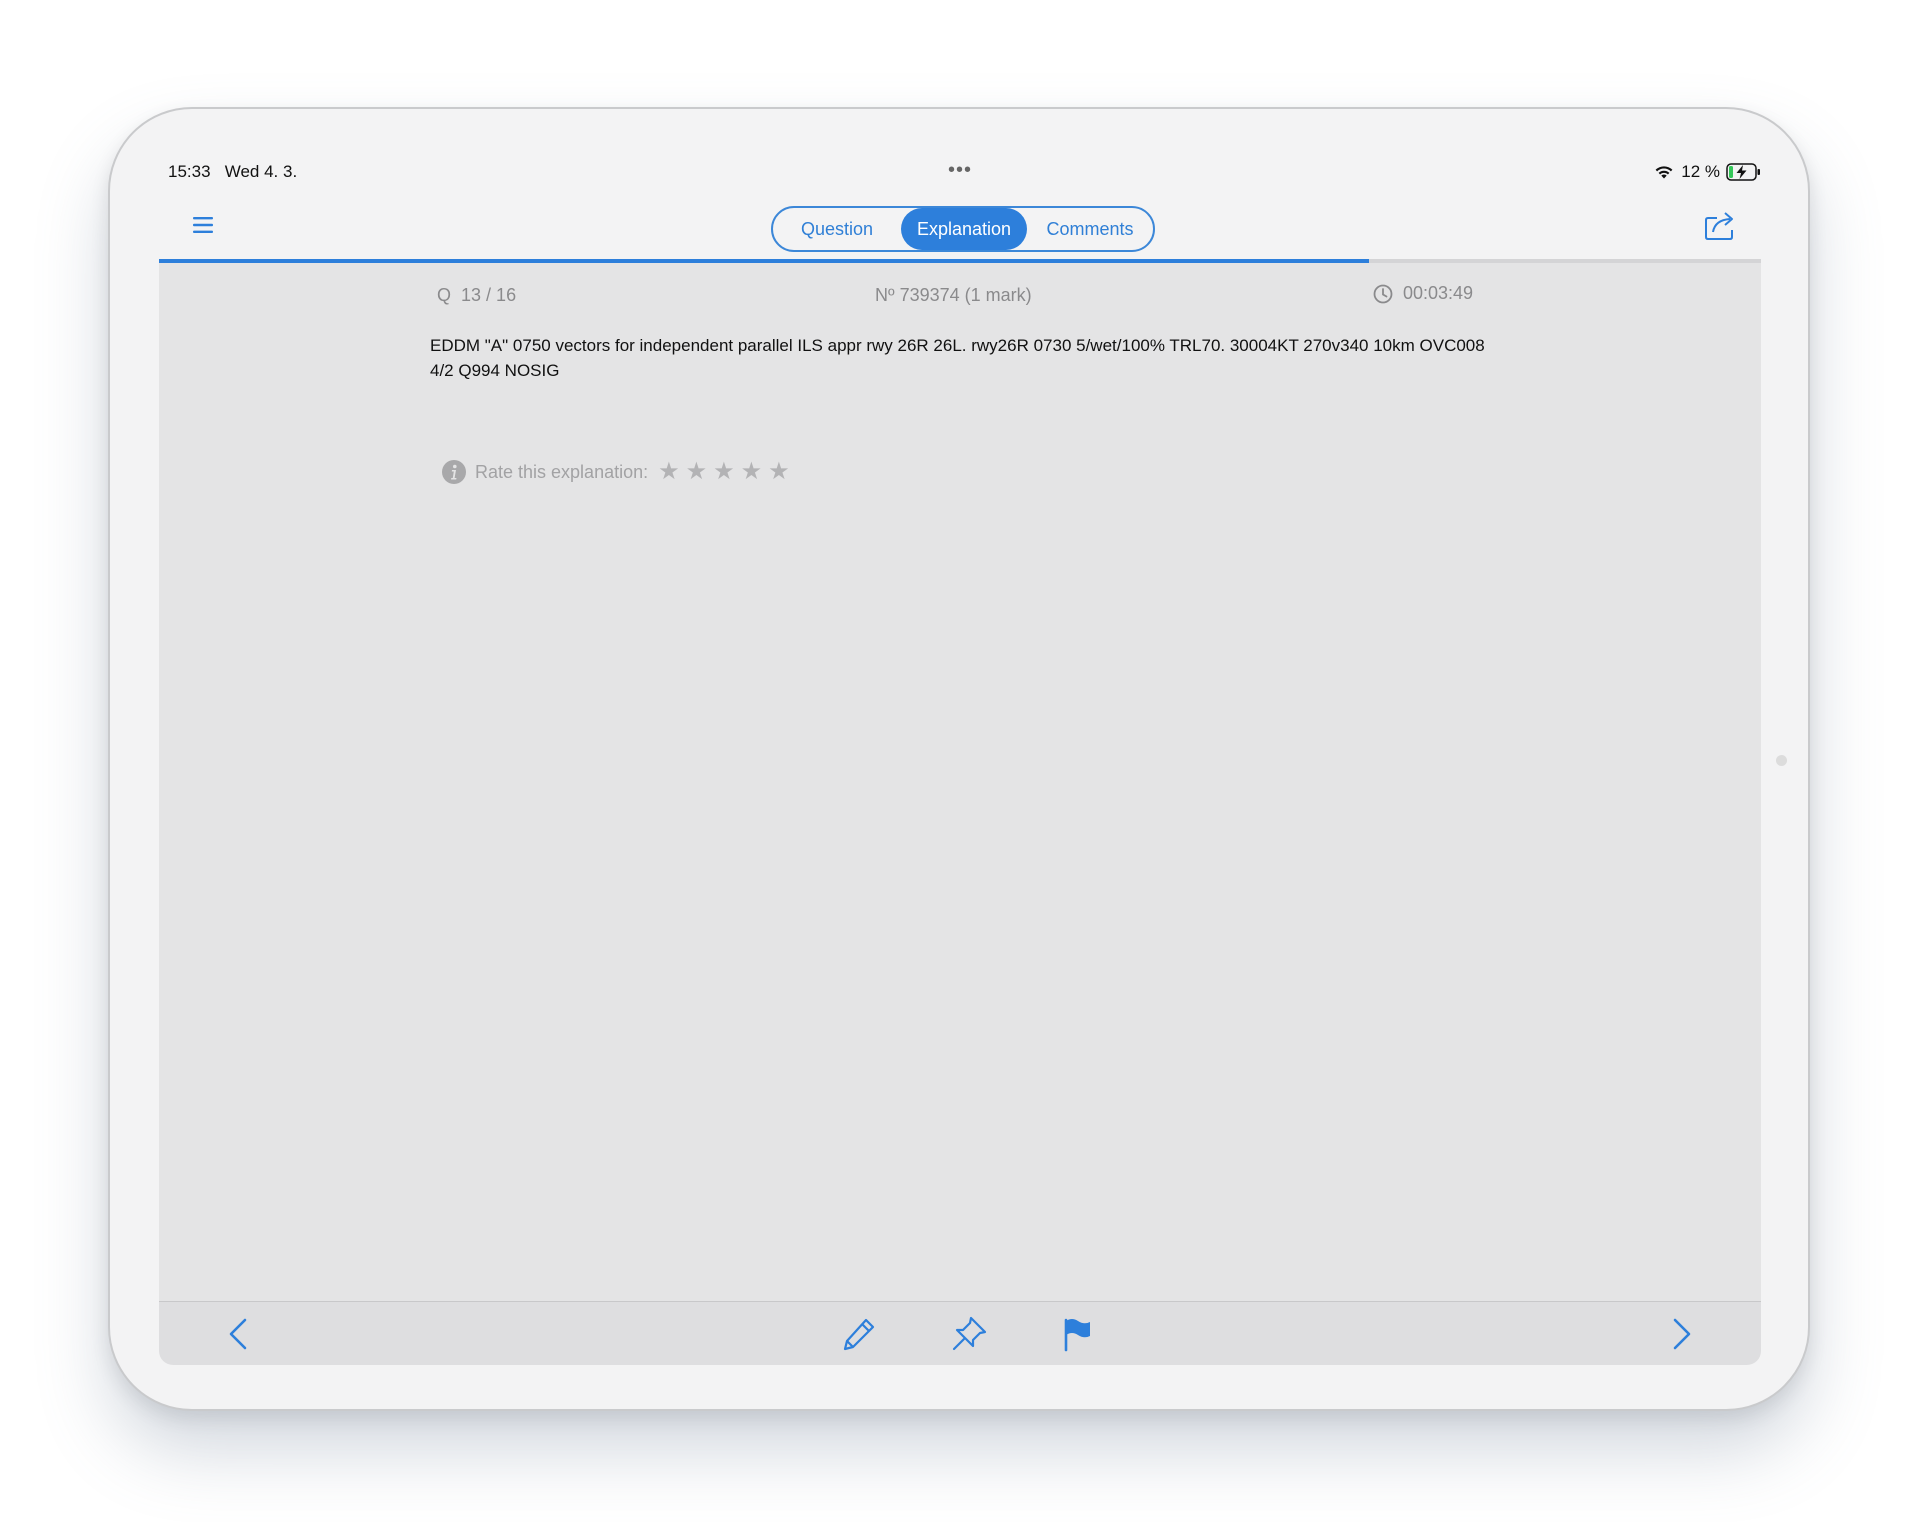  I want to click on star-4: ★, so click(752, 472).